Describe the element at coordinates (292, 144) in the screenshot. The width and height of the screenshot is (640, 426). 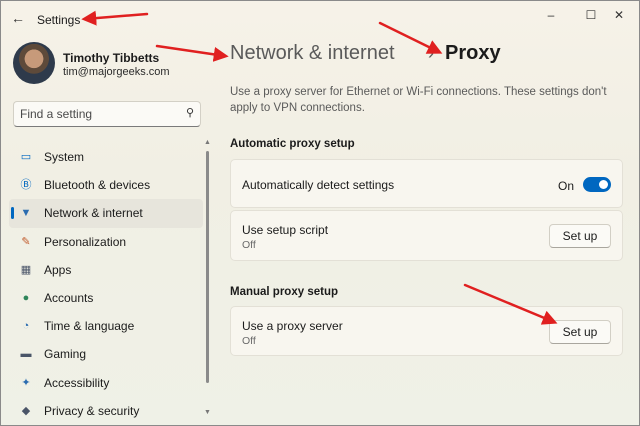
I see `section-title-automatic: Automatic proxy setup` at that location.